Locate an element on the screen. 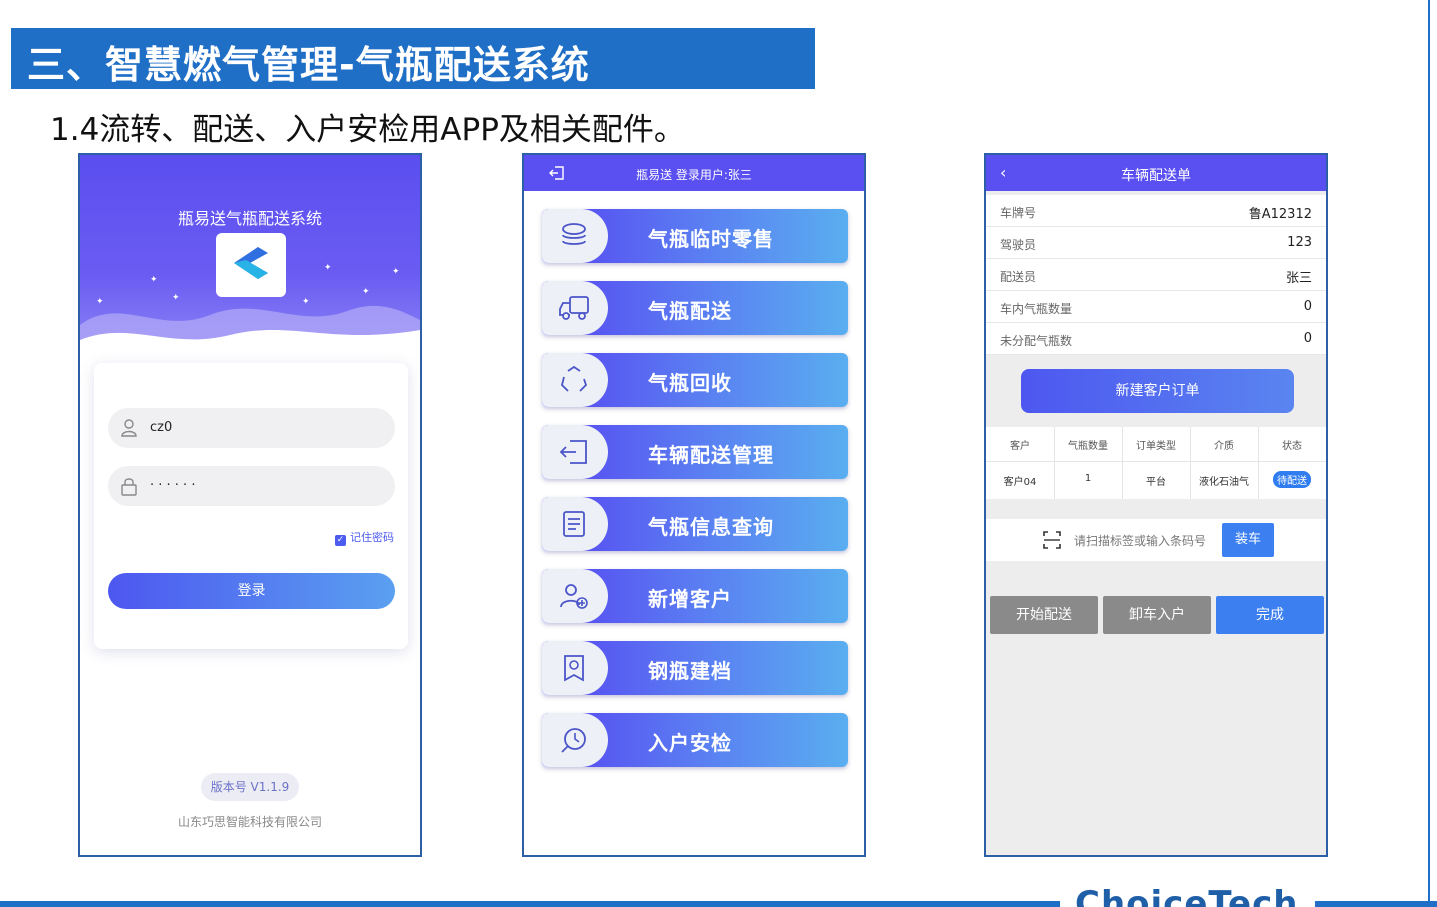  password-value: · · · · · · is located at coordinates (173, 485).